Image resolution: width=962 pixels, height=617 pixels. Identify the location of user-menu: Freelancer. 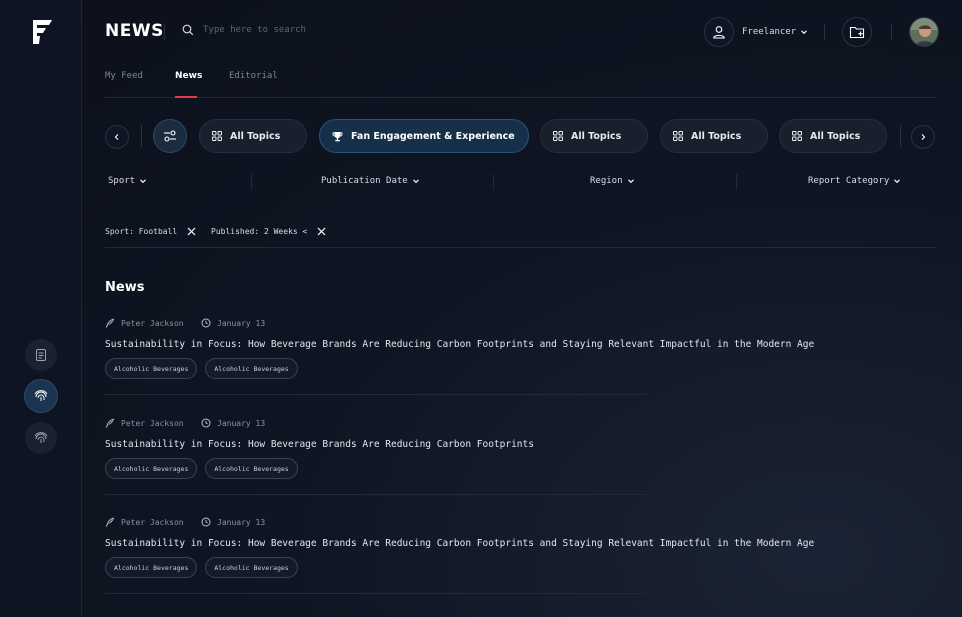
(756, 32).